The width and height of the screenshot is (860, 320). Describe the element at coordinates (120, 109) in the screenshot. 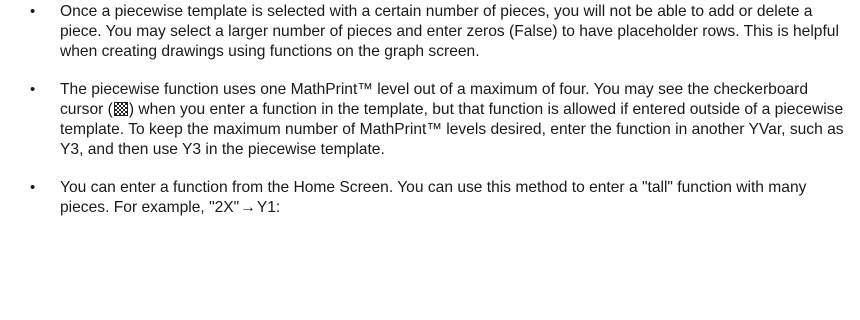

I see `checkerboard-cursor-icon` at that location.